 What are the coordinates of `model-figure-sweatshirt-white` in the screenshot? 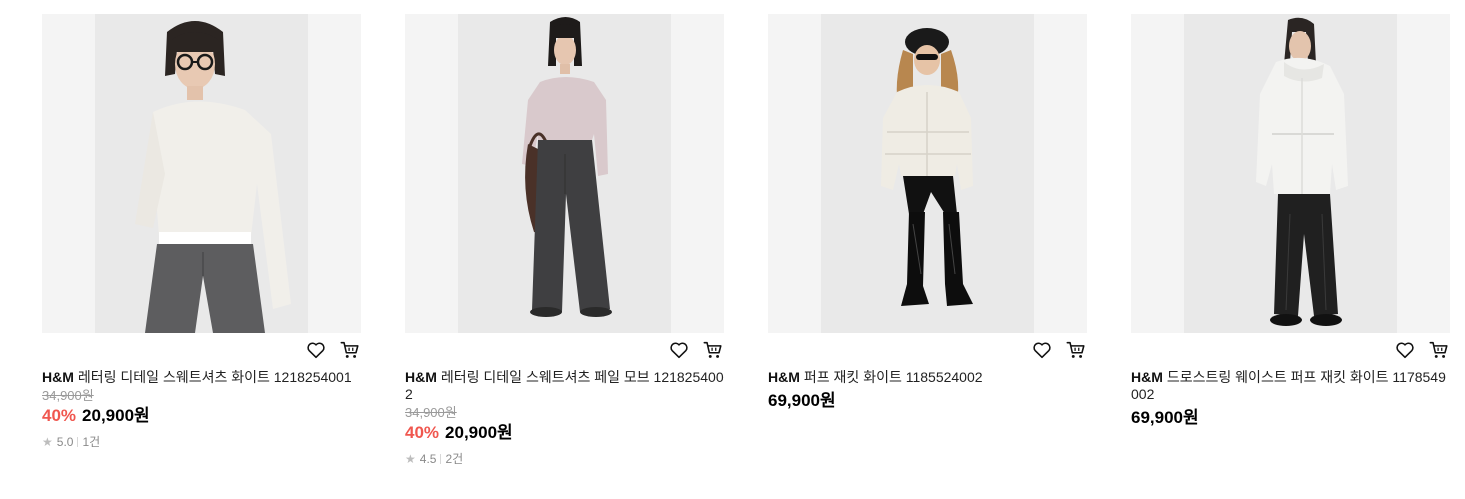 It's located at (213, 177).